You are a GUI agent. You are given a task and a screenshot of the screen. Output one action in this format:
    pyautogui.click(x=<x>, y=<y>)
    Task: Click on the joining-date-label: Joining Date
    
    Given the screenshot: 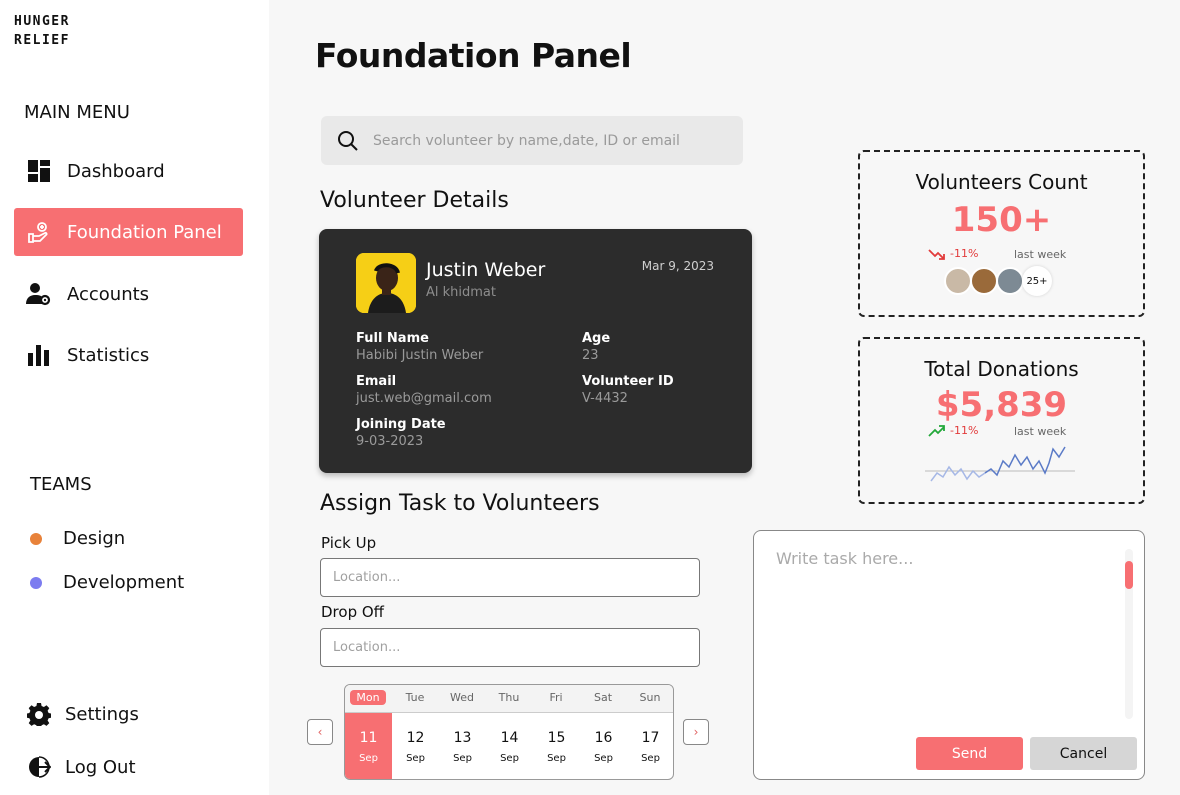 What is the action you would take?
    pyautogui.click(x=401, y=424)
    